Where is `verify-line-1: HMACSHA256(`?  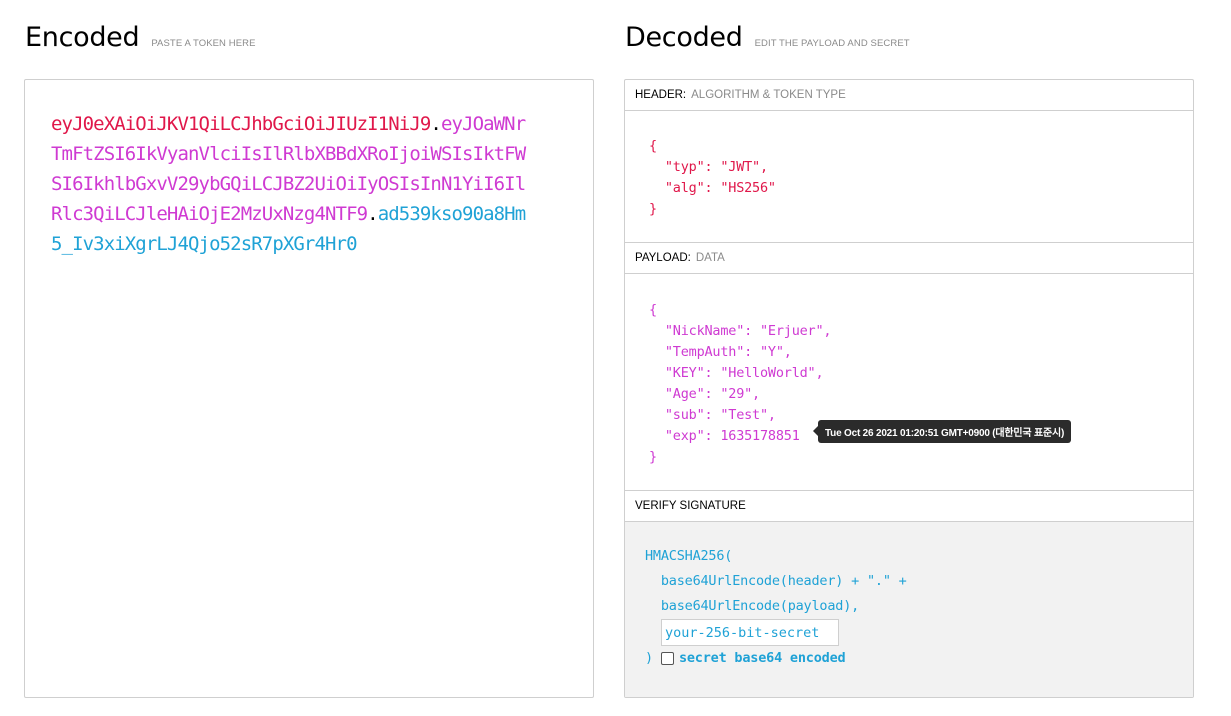 verify-line-1: HMACSHA256( is located at coordinates (689, 556).